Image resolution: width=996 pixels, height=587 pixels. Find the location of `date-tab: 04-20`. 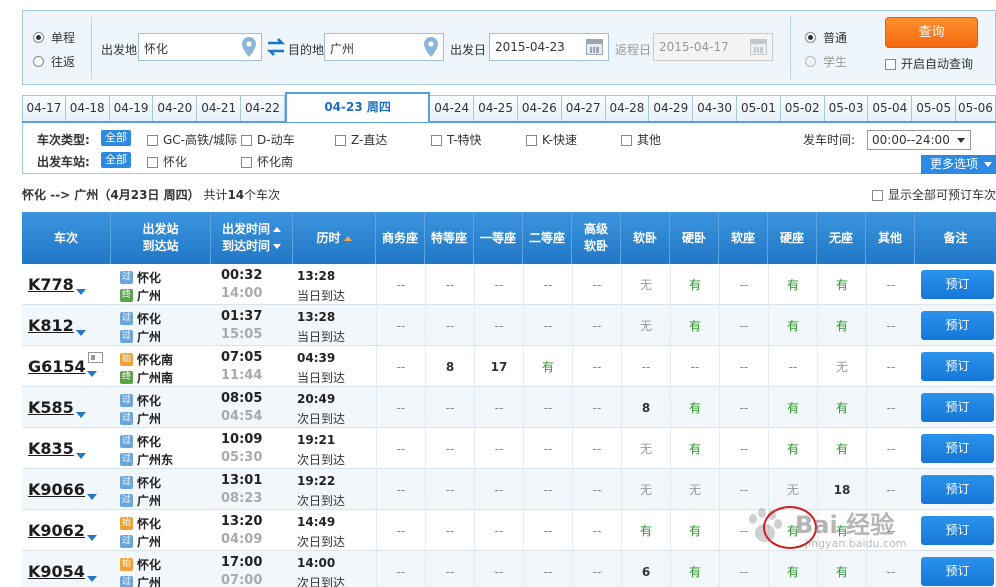

date-tab: 04-20 is located at coordinates (175, 108).